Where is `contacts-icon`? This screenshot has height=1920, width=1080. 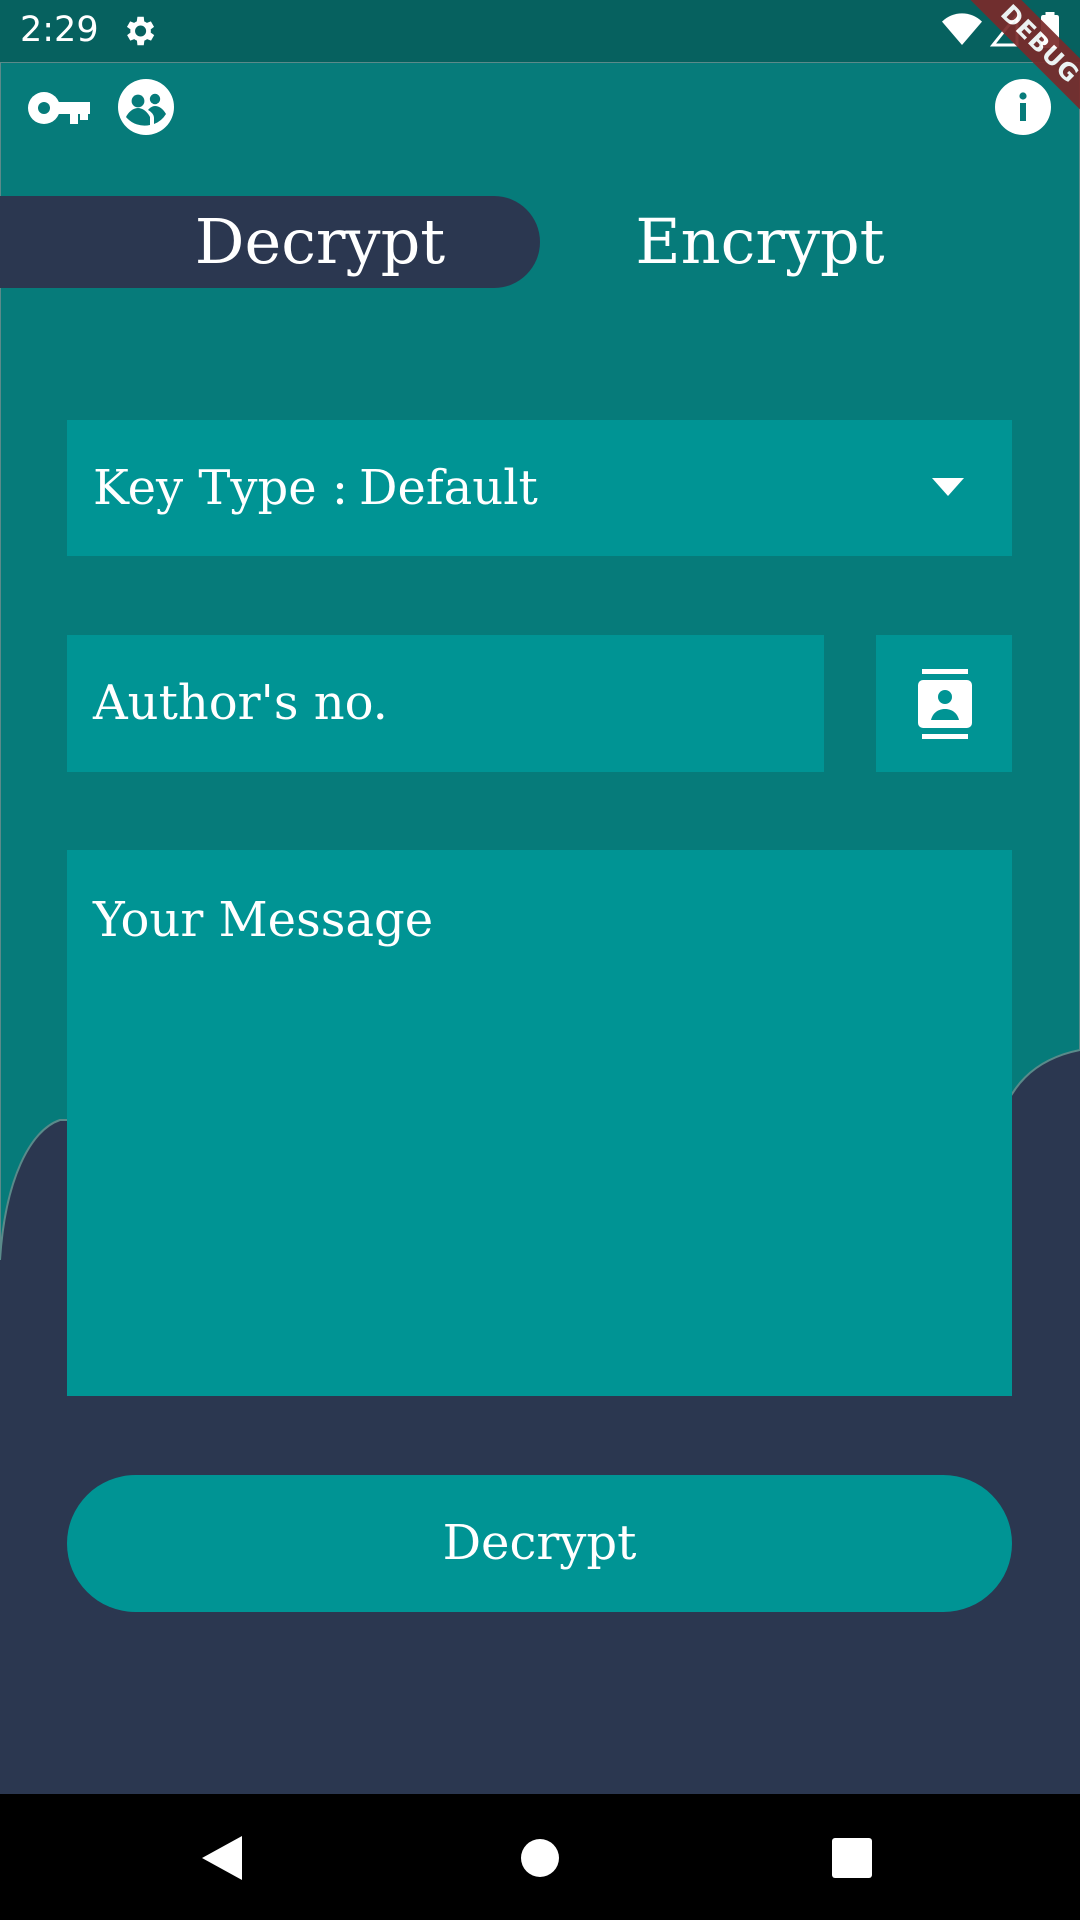 contacts-icon is located at coordinates (945, 704).